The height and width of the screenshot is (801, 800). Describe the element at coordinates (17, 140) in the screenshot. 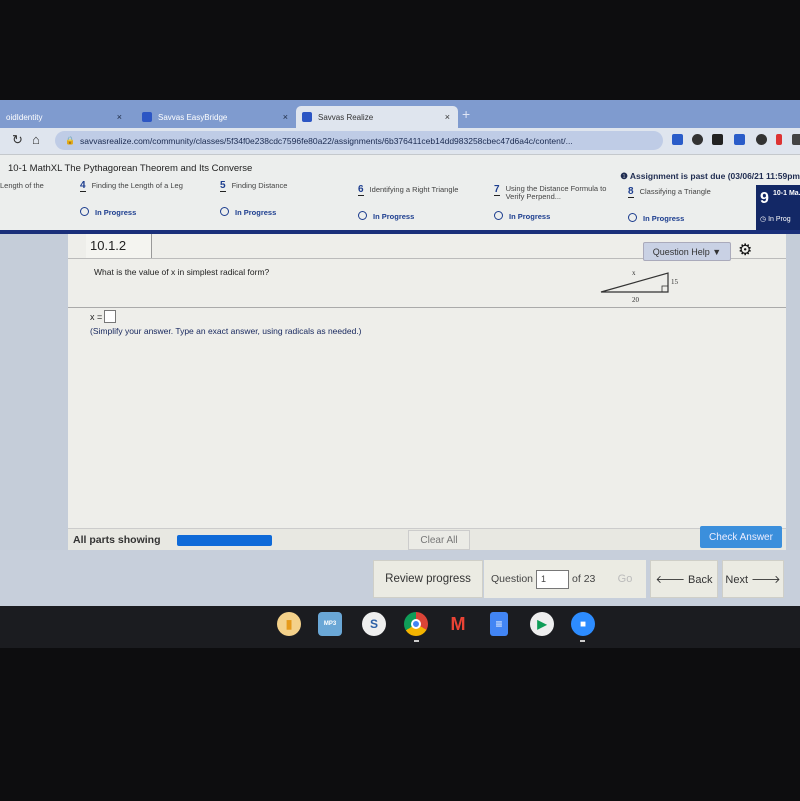

I see `reload-icon: ↻` at that location.